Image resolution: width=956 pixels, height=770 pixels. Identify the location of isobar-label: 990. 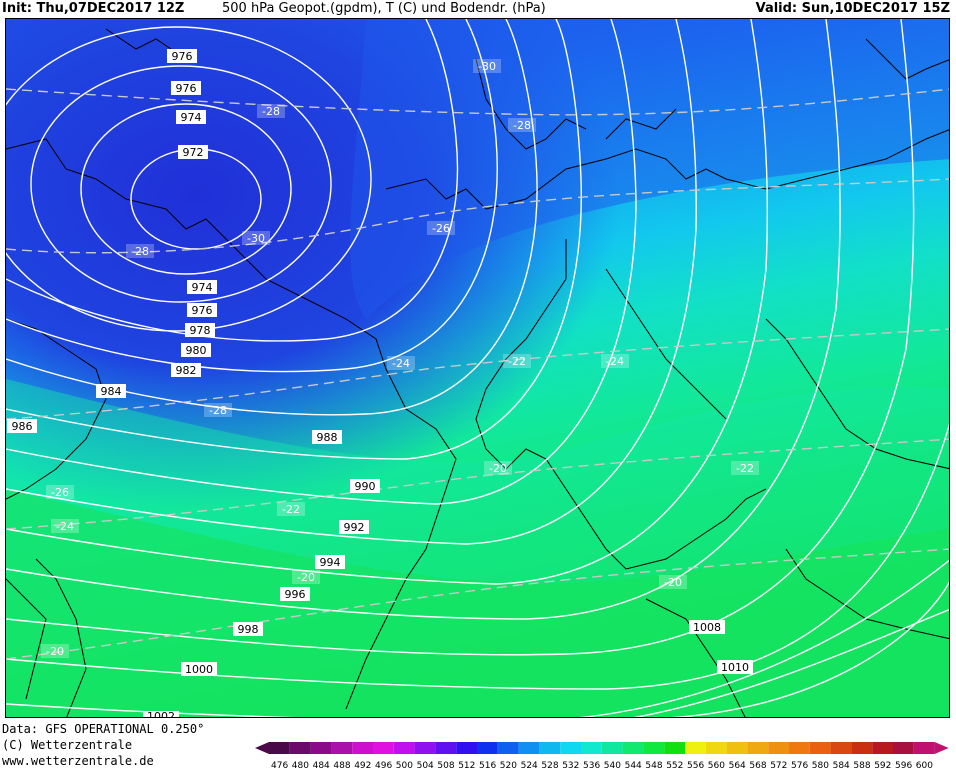
(365, 486).